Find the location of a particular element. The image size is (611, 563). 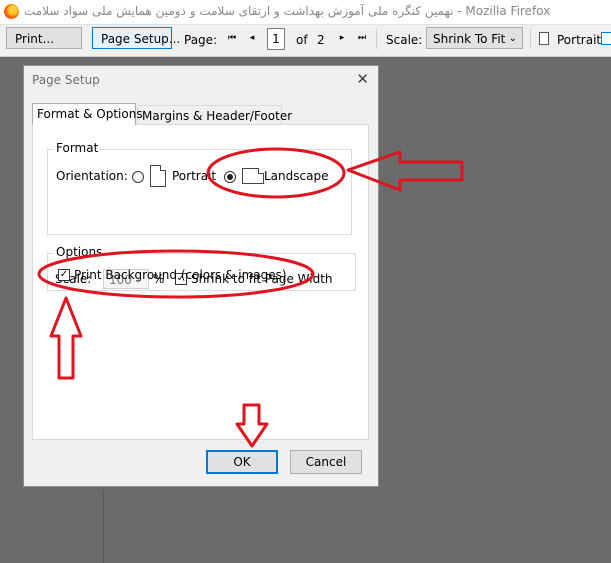

landscape-label: Landscape is located at coordinates (296, 176).